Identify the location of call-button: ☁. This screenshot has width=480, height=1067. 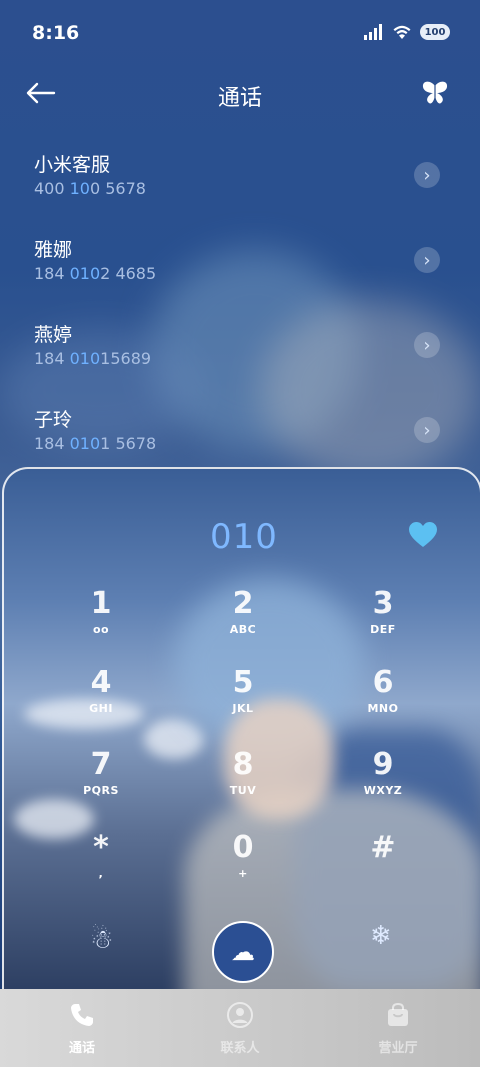
(243, 952).